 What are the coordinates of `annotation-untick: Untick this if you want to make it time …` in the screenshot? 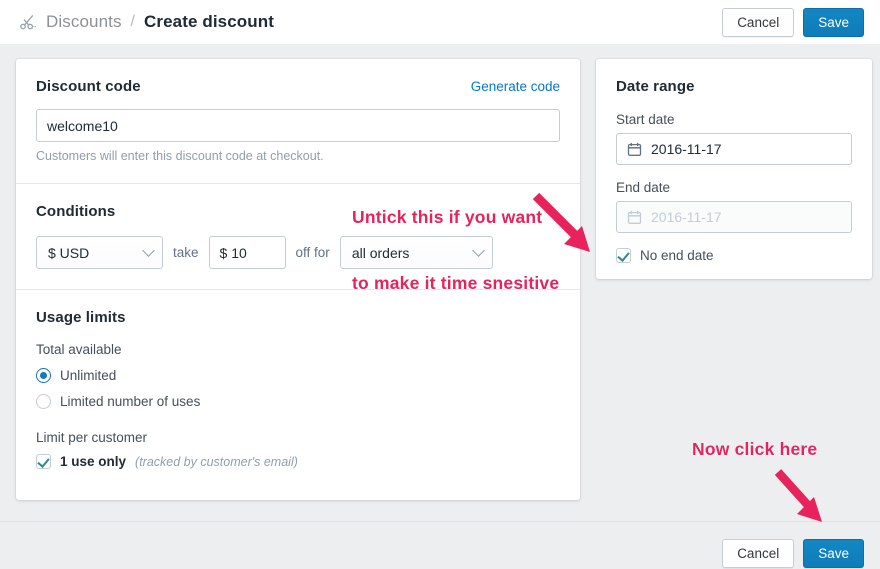 It's located at (455, 250).